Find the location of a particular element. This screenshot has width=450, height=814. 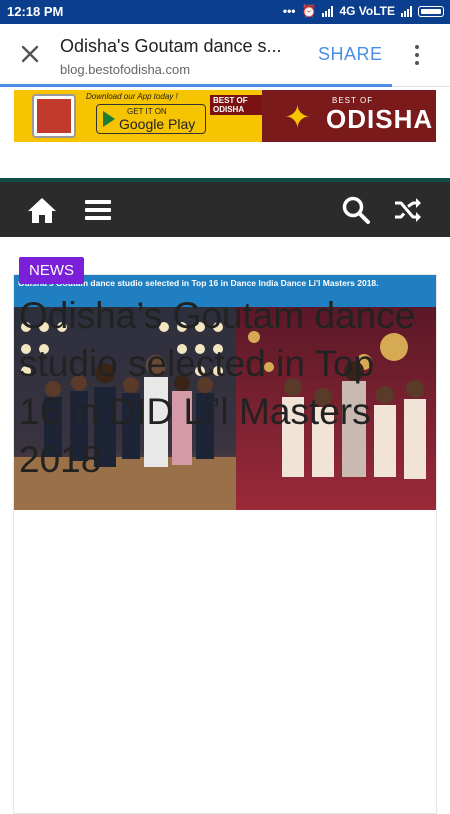

page-url: blog.bestofodisha.com is located at coordinates (125, 69).